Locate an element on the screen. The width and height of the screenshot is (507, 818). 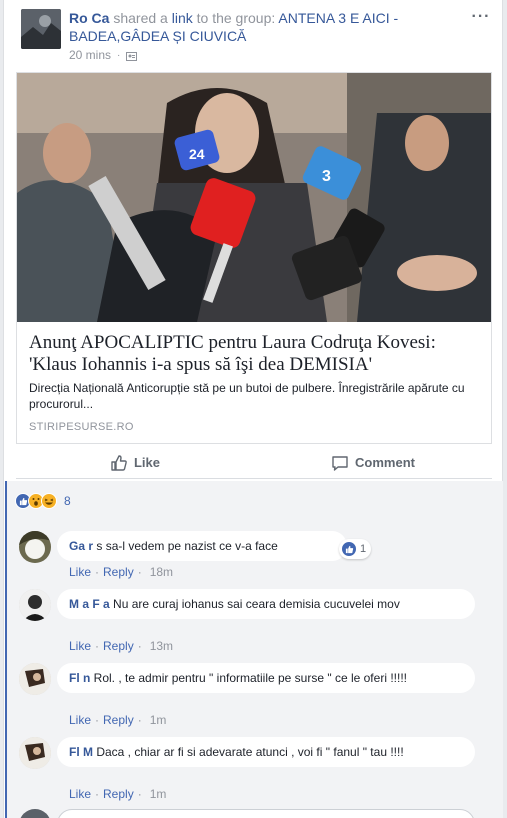
comment-bubble: Ga r s sa-l vedem pe nazist ce v-a face is located at coordinates (202, 546).